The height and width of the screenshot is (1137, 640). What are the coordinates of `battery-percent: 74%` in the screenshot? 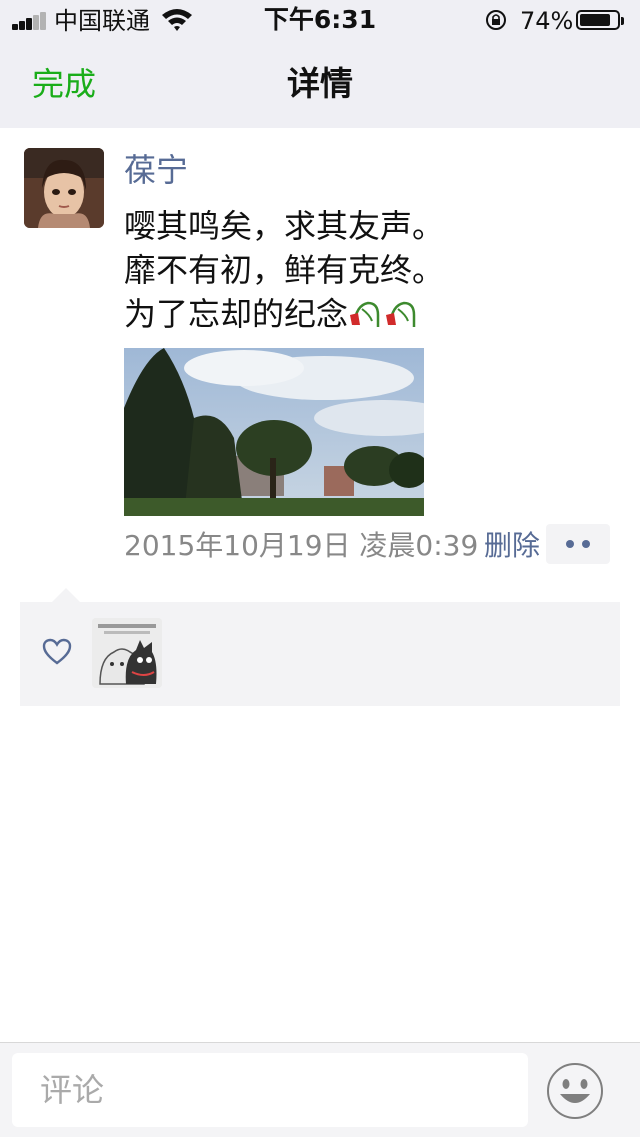 It's located at (547, 21).